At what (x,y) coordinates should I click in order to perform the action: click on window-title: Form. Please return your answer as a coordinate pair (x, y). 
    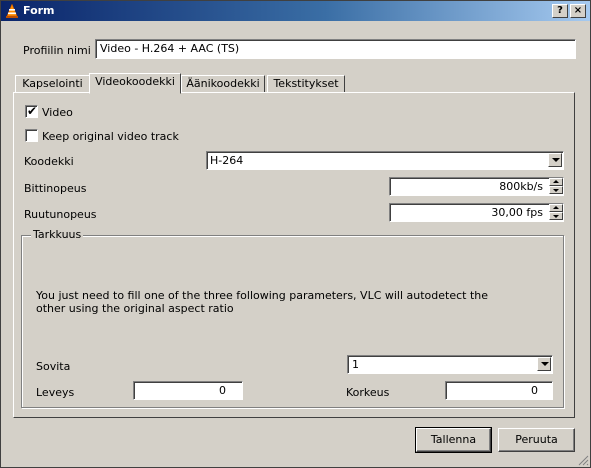
    Looking at the image, I should click on (39, 10).